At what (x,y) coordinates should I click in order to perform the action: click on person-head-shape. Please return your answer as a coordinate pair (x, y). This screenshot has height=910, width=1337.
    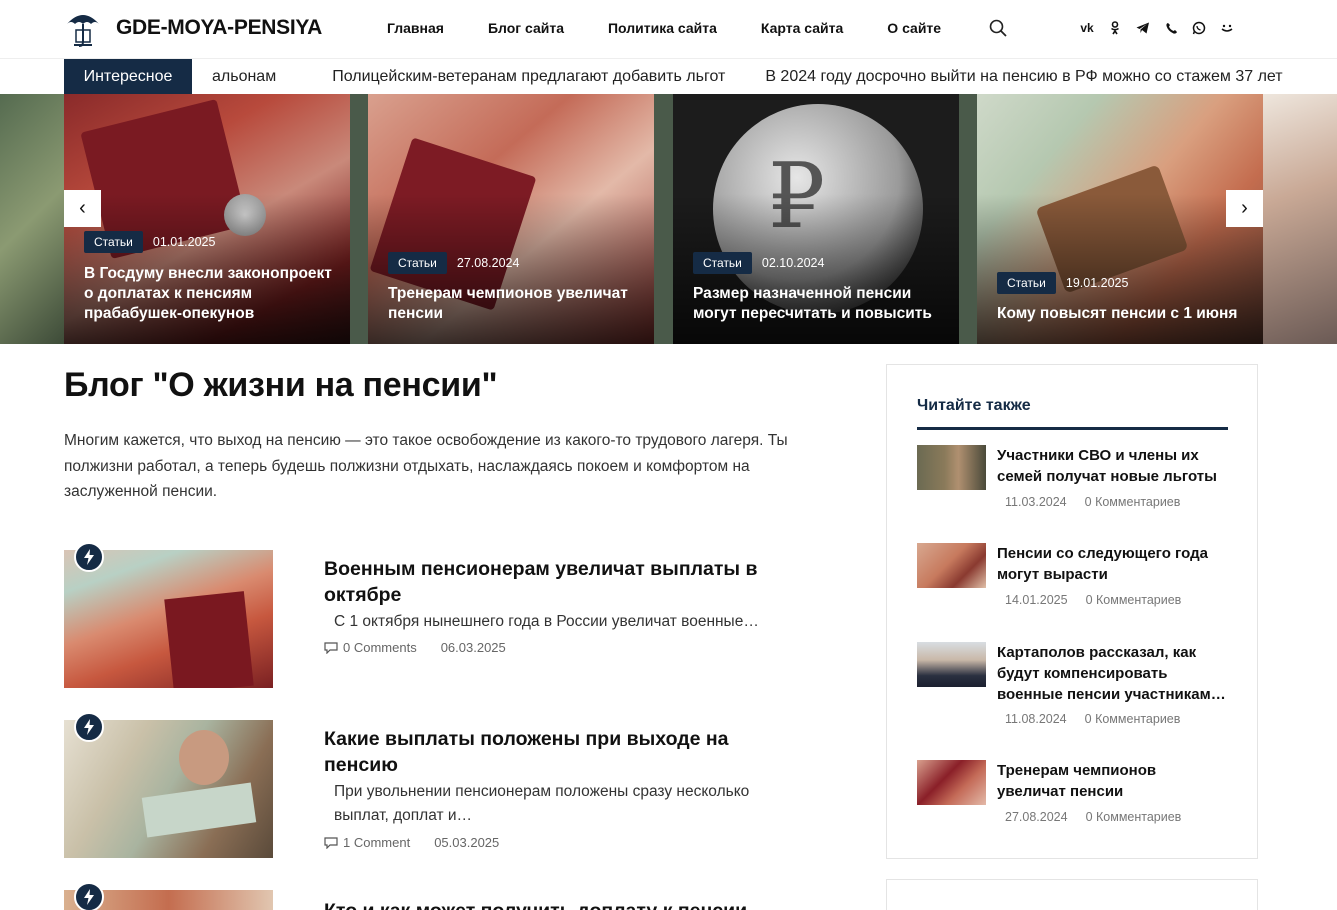
    Looking at the image, I should click on (204, 757).